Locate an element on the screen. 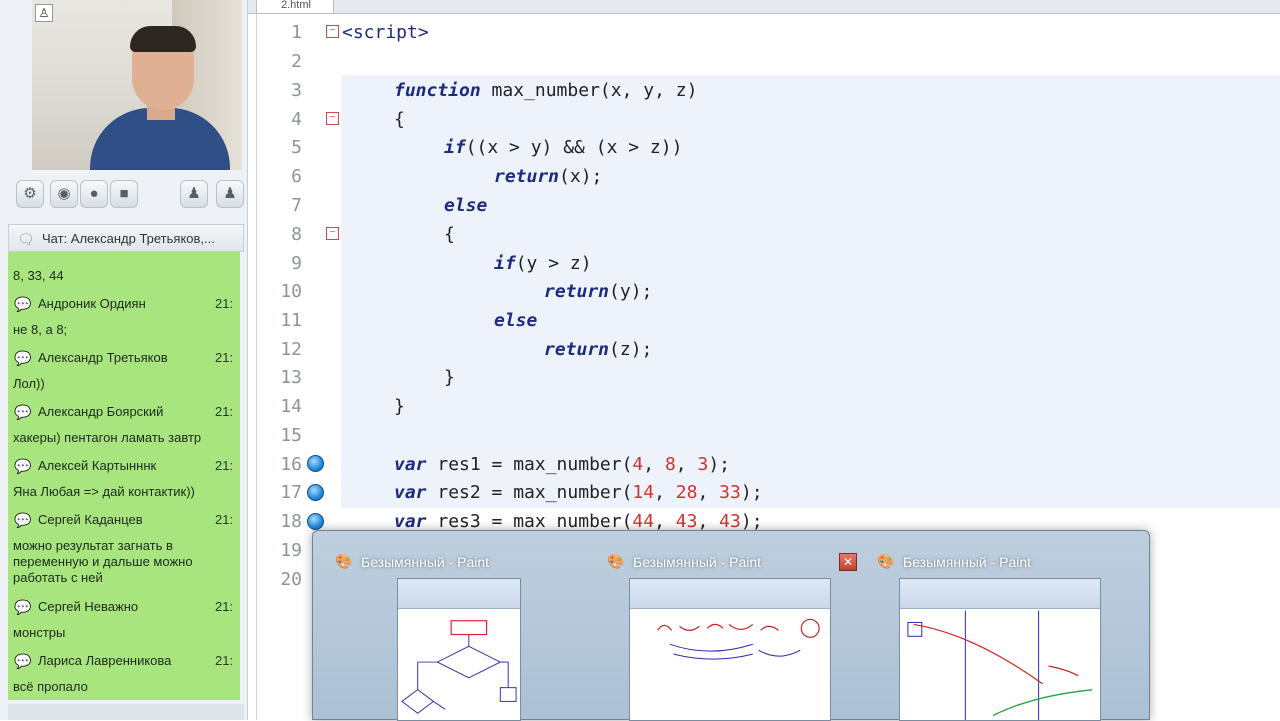  webcam-icon: ◉ is located at coordinates (64, 194).